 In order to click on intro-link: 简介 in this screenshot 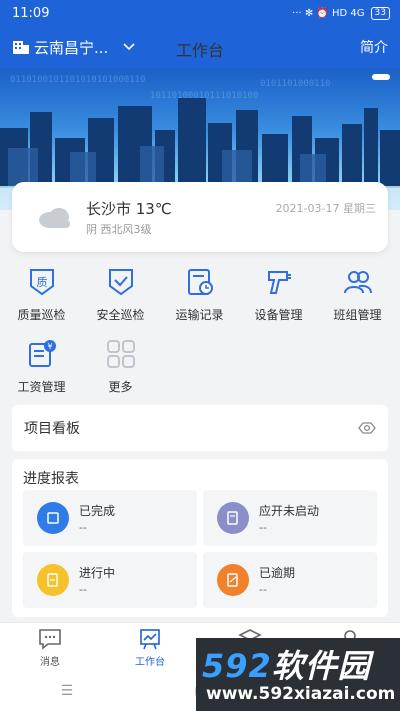, I will do `click(374, 47)`.